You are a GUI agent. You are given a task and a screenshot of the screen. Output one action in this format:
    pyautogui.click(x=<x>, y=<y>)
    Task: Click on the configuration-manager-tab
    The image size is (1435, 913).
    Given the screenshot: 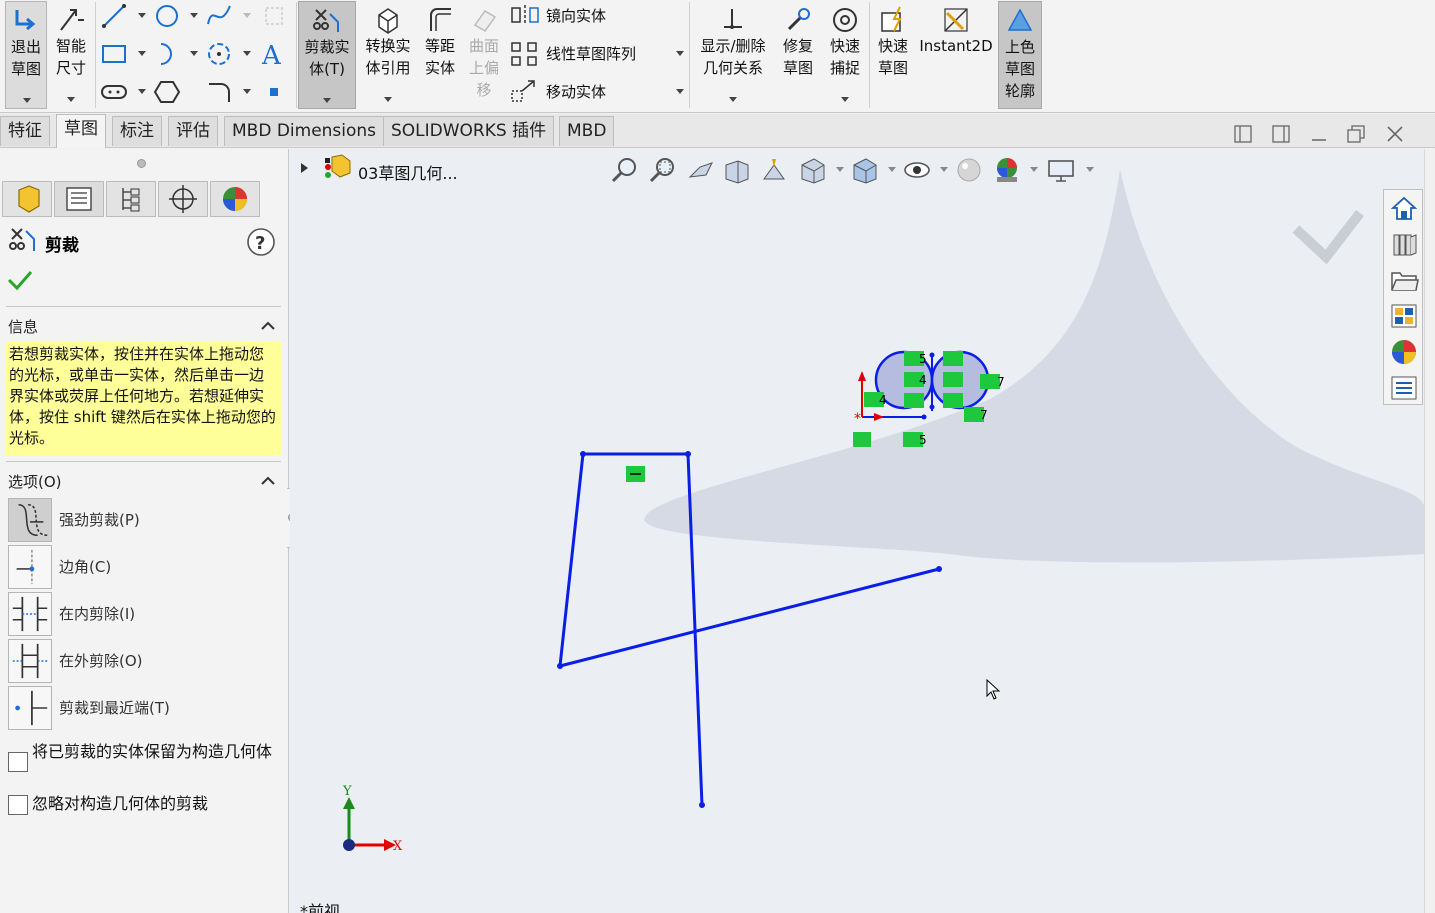 What is the action you would take?
    pyautogui.click(x=131, y=199)
    